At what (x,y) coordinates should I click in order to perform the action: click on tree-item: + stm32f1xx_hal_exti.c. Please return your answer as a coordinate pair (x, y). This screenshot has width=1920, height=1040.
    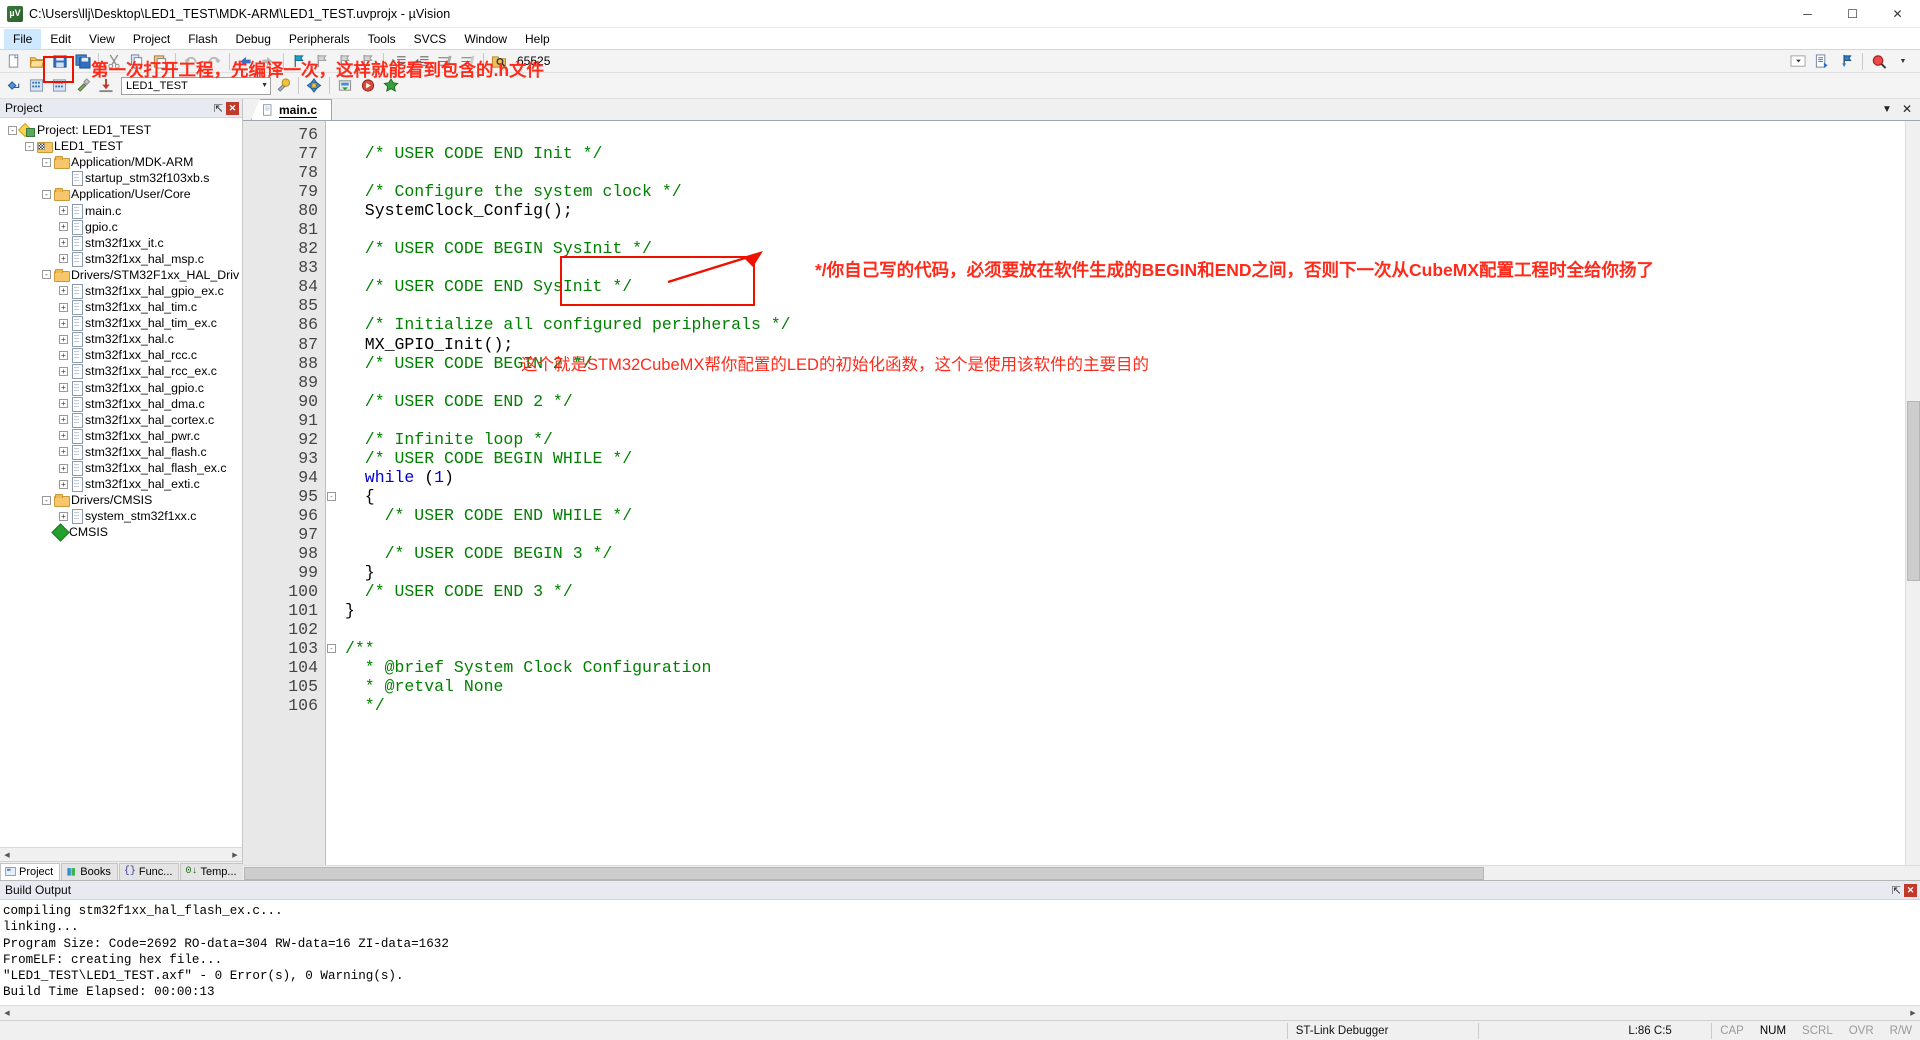
    Looking at the image, I should click on (121, 484).